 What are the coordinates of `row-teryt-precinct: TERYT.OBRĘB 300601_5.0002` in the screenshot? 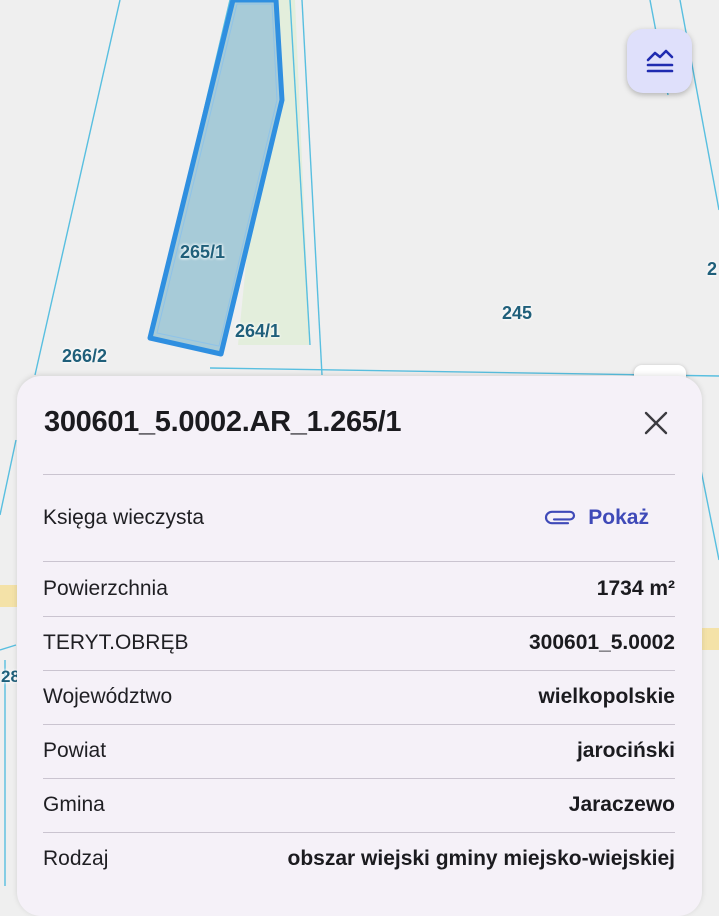 It's located at (359, 643).